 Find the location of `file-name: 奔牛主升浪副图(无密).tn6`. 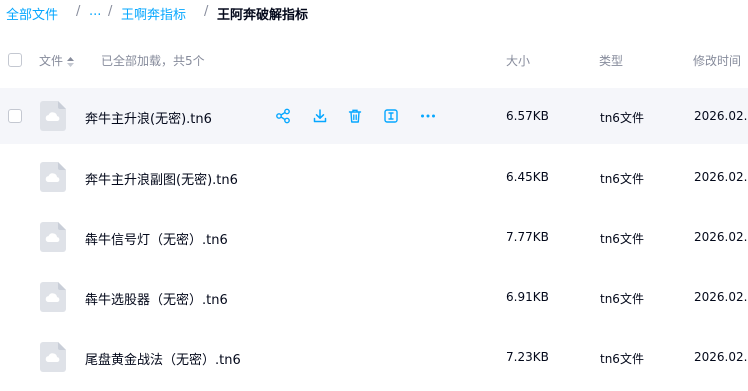

file-name: 奔牛主升浪副图(无密).tn6 is located at coordinates (161, 178).